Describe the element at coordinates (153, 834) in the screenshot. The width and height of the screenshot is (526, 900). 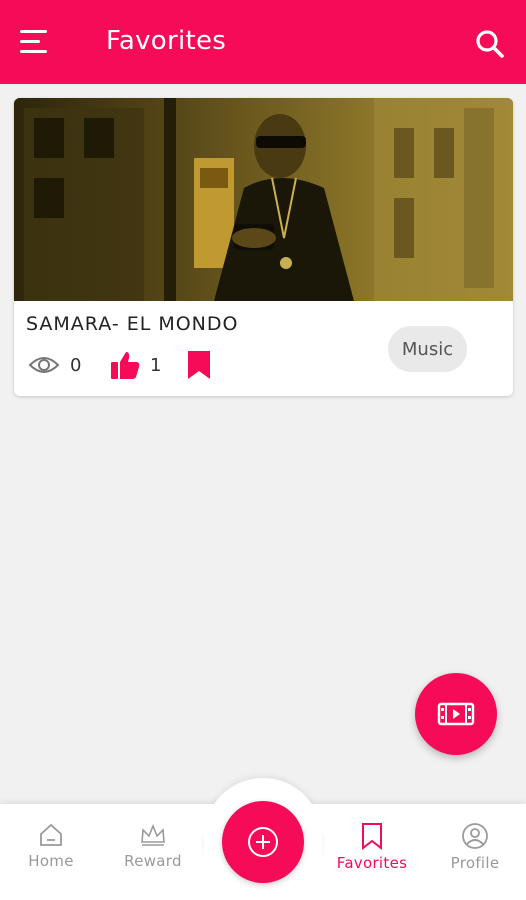
I see `crown-icon` at that location.